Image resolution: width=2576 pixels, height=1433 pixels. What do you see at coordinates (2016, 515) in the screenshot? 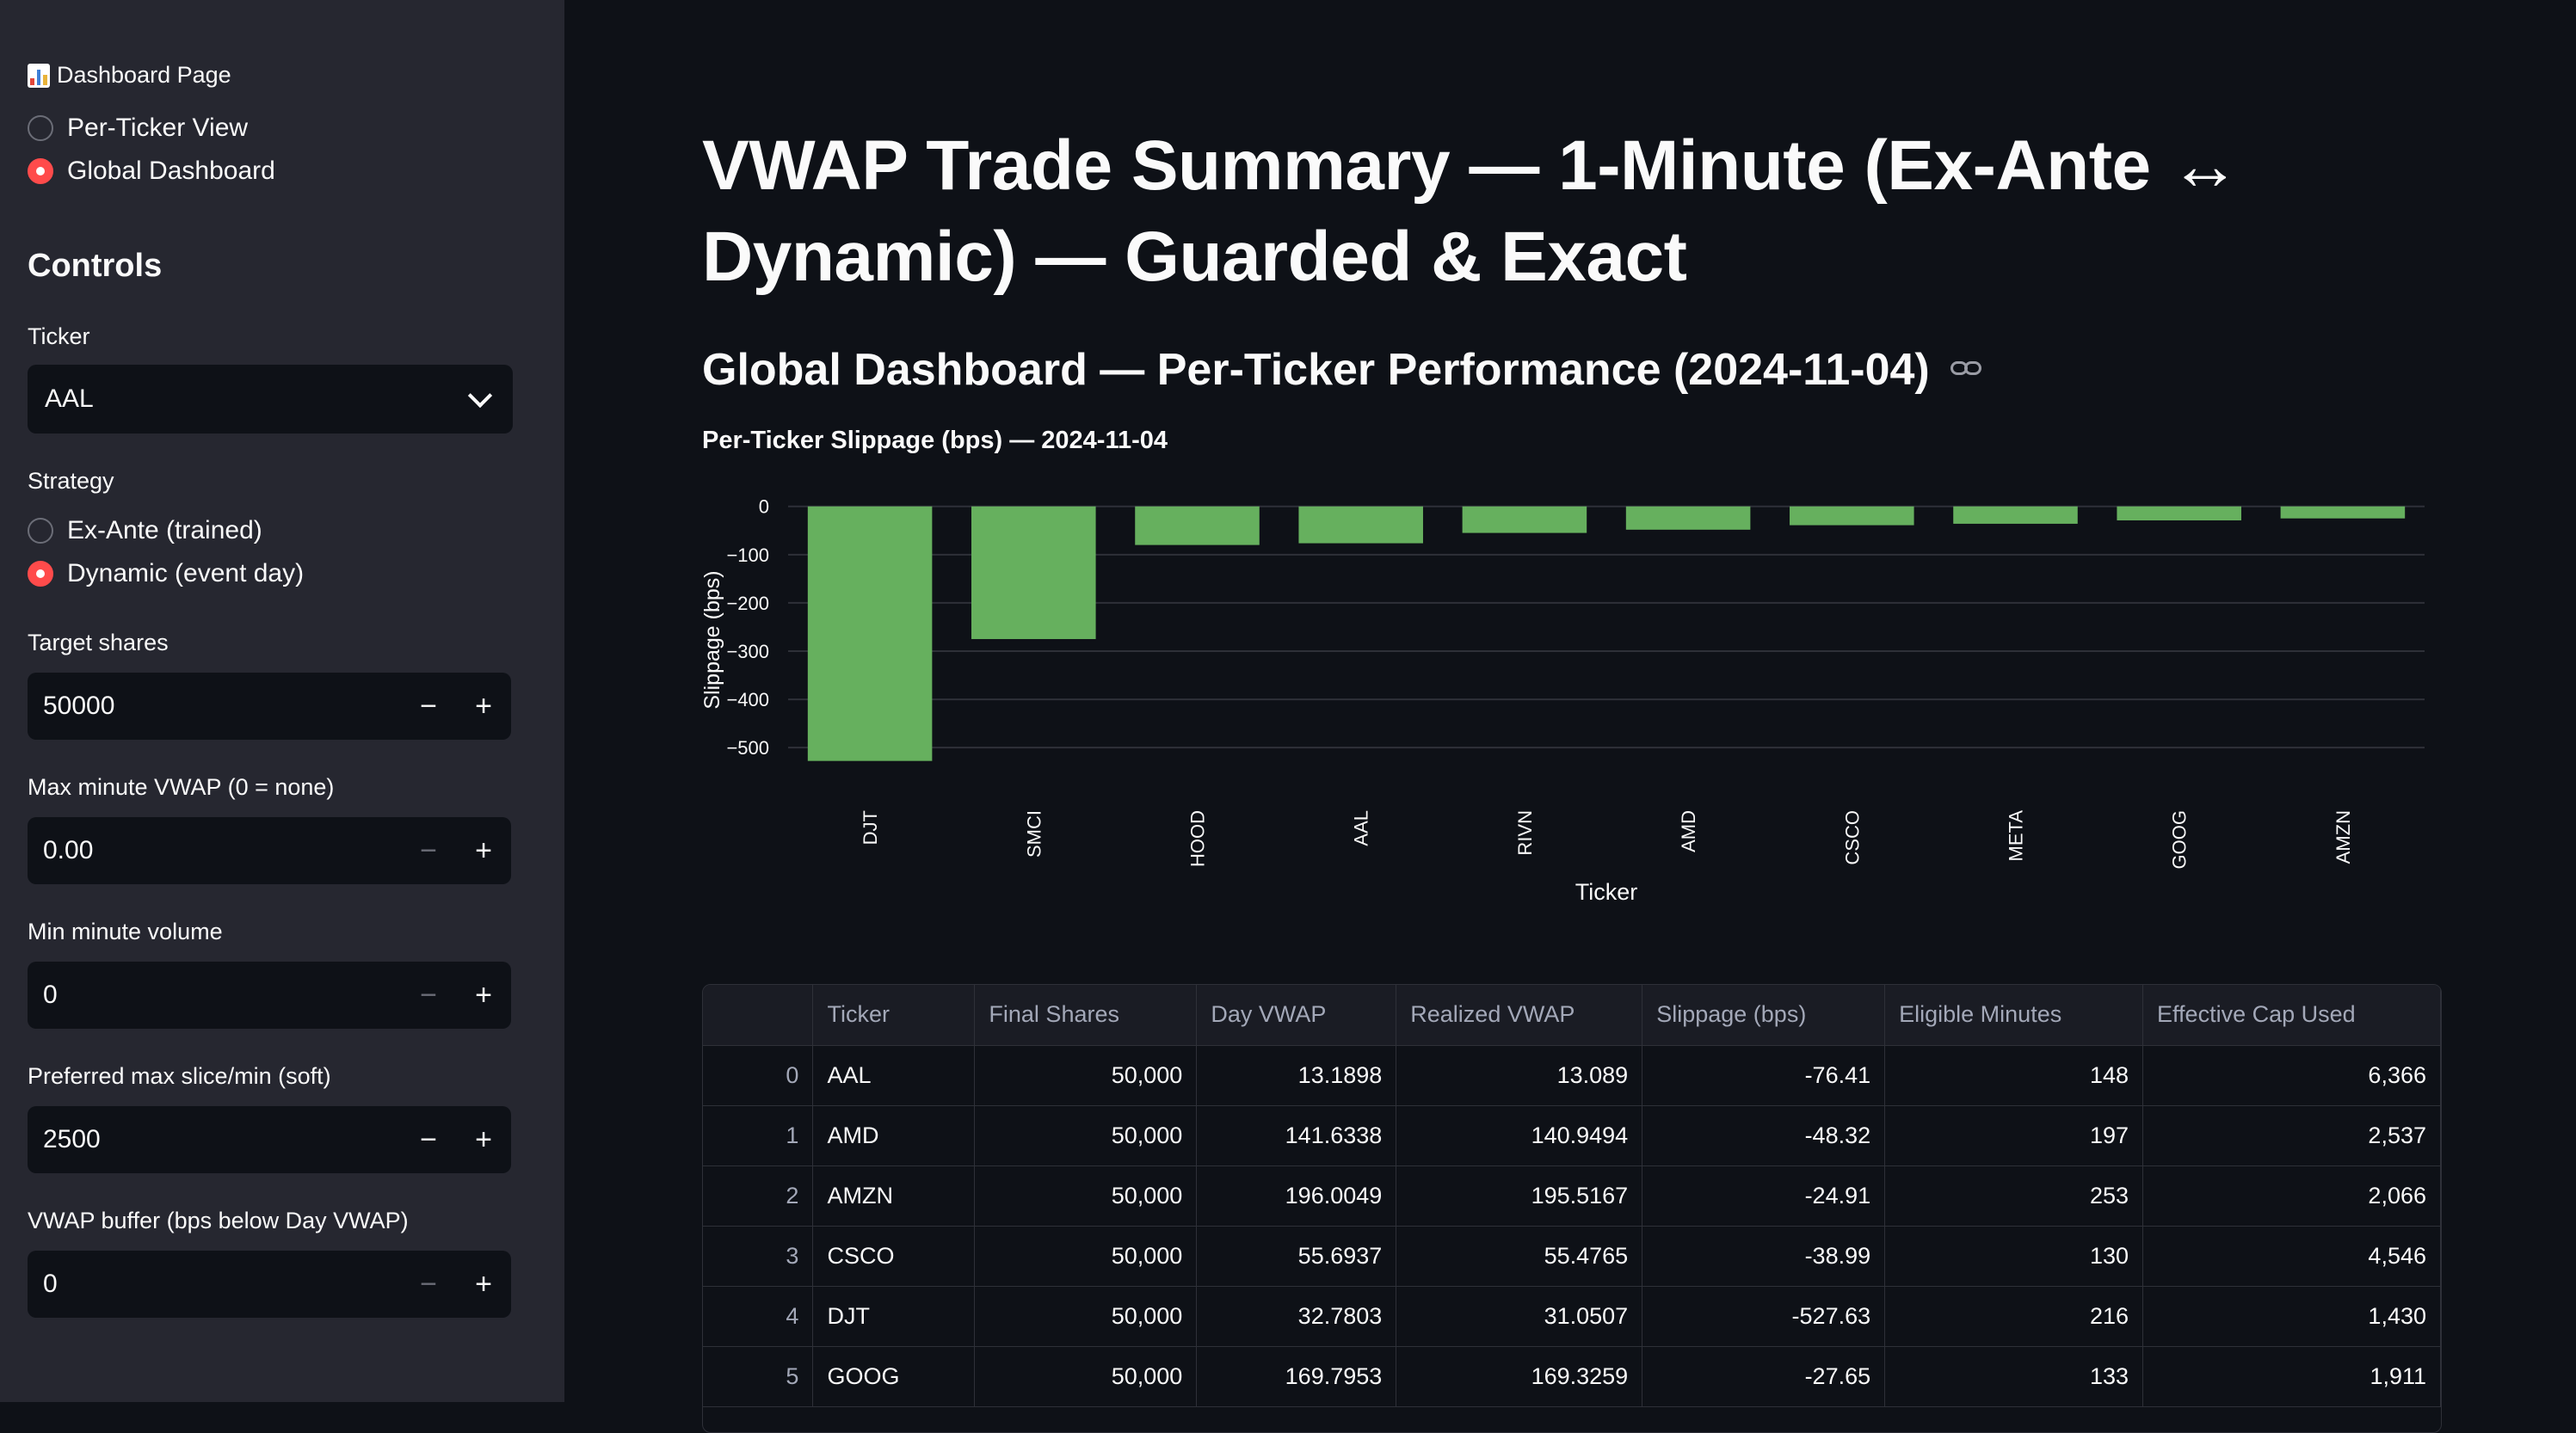
I see `bar-meta` at bounding box center [2016, 515].